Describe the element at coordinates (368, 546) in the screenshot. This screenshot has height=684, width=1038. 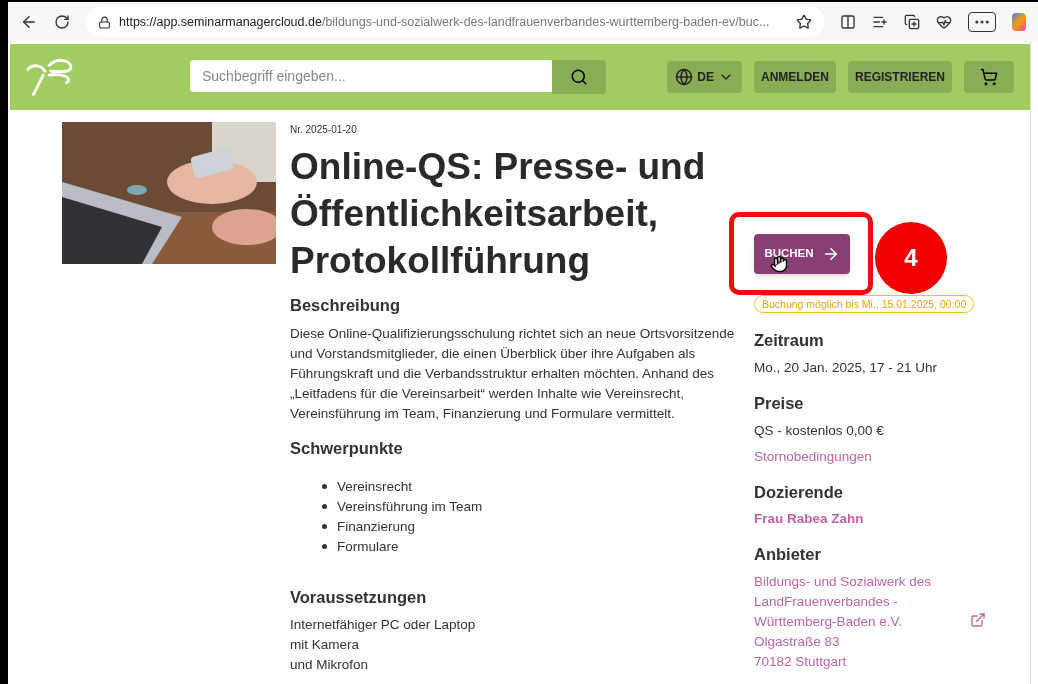
I see `list-item: Formulare` at that location.